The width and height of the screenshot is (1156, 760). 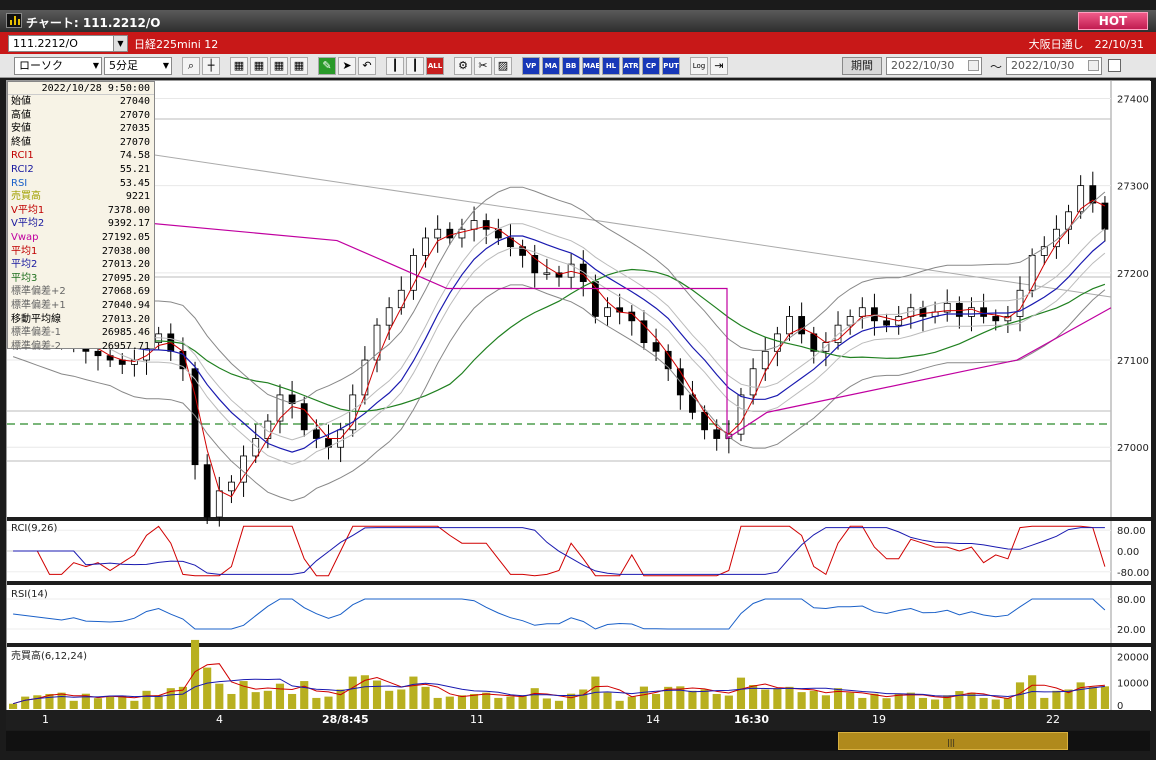 What do you see at coordinates (578, 741) in the screenshot?
I see `chart-scrollbar: |||` at bounding box center [578, 741].